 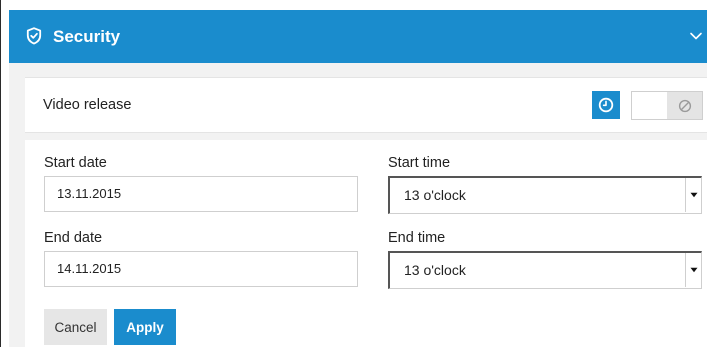 What do you see at coordinates (545, 270) in the screenshot?
I see `end-time-select: 13 o'clock` at bounding box center [545, 270].